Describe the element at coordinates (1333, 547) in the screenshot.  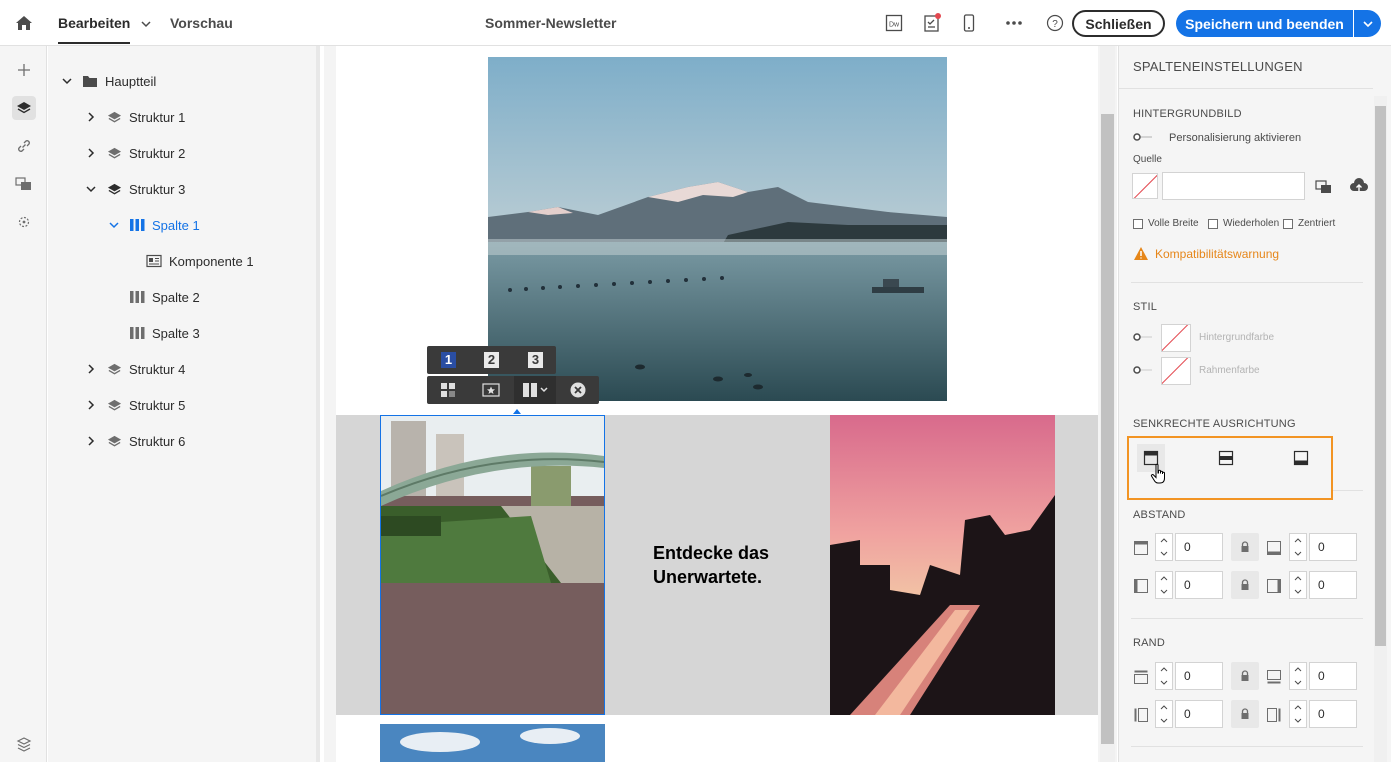
I see `padding-bottom-input: 0` at that location.